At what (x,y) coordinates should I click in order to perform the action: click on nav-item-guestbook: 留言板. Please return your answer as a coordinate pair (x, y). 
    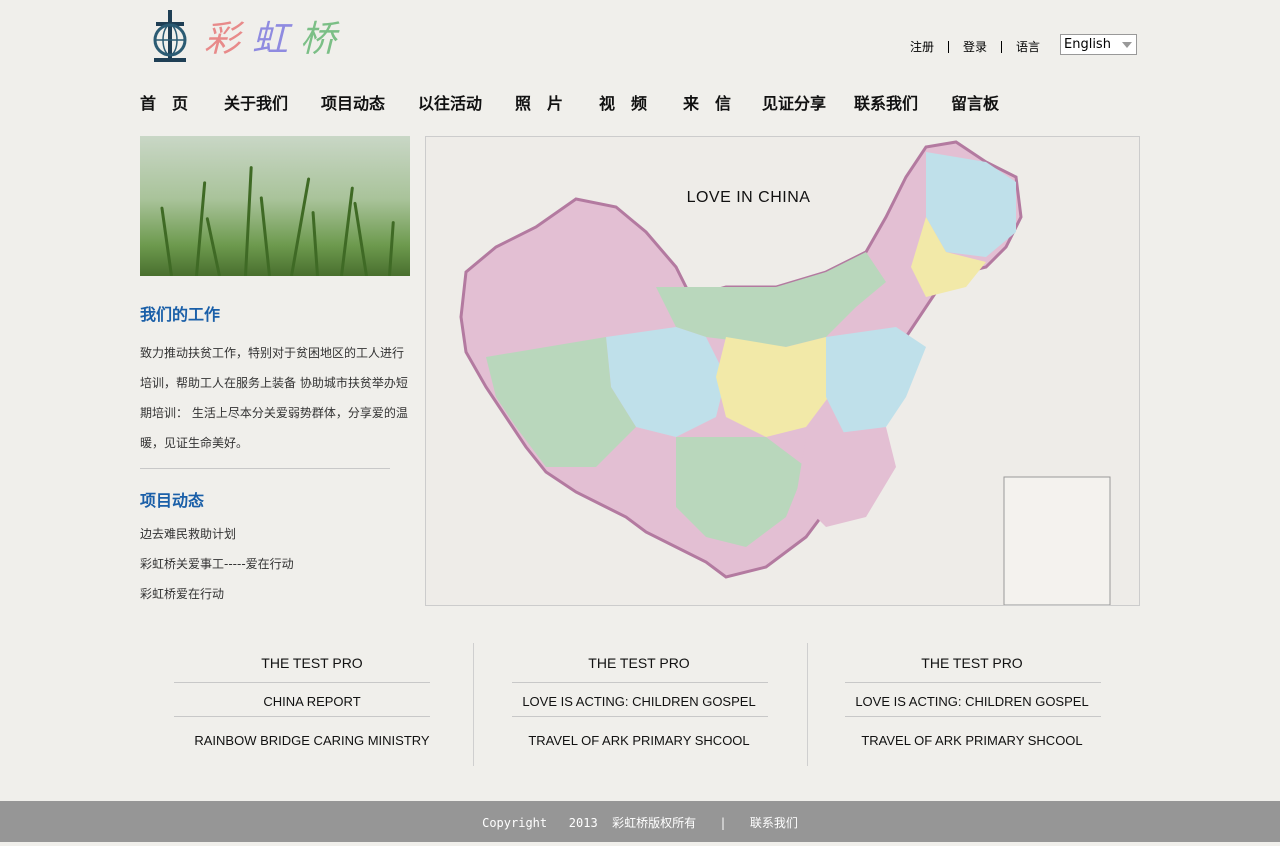
    Looking at the image, I should click on (975, 102).